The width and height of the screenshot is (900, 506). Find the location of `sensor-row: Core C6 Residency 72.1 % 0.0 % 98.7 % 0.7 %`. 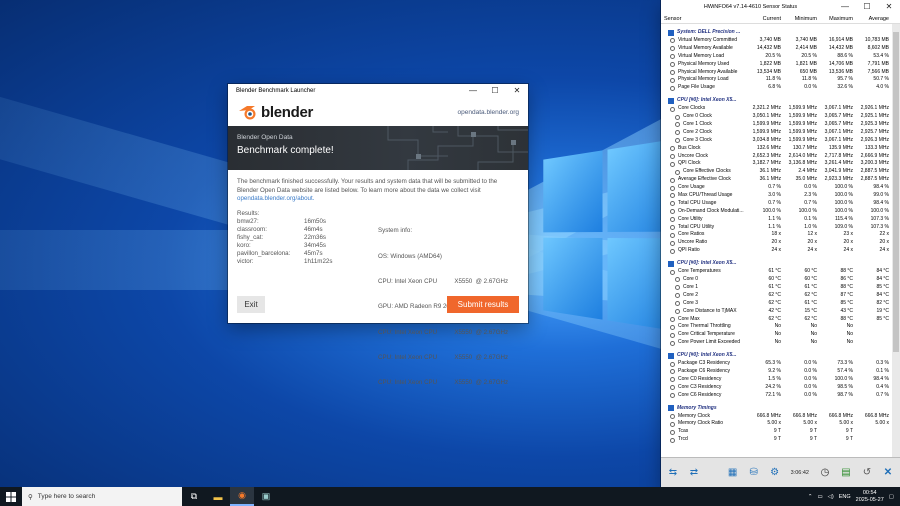

sensor-row: Core C6 Residency 72.1 % 0.0 % 98.7 % 0.7 % is located at coordinates (776, 396).